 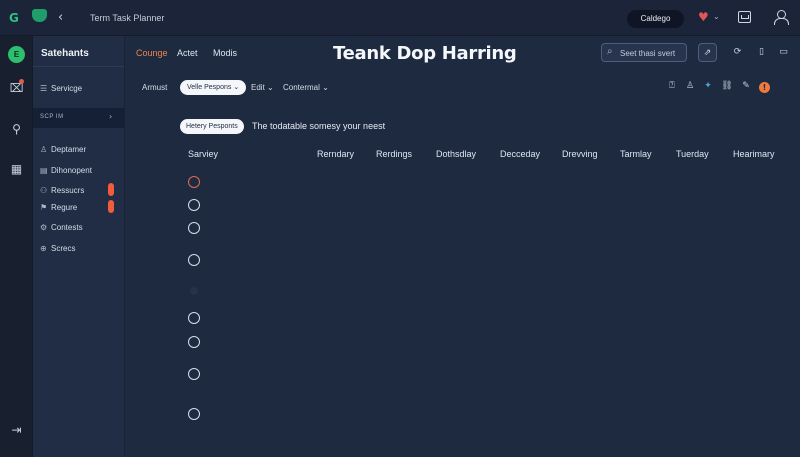 What do you see at coordinates (212, 126) in the screenshot?
I see `filter-chip: Hetery Pesponts` at bounding box center [212, 126].